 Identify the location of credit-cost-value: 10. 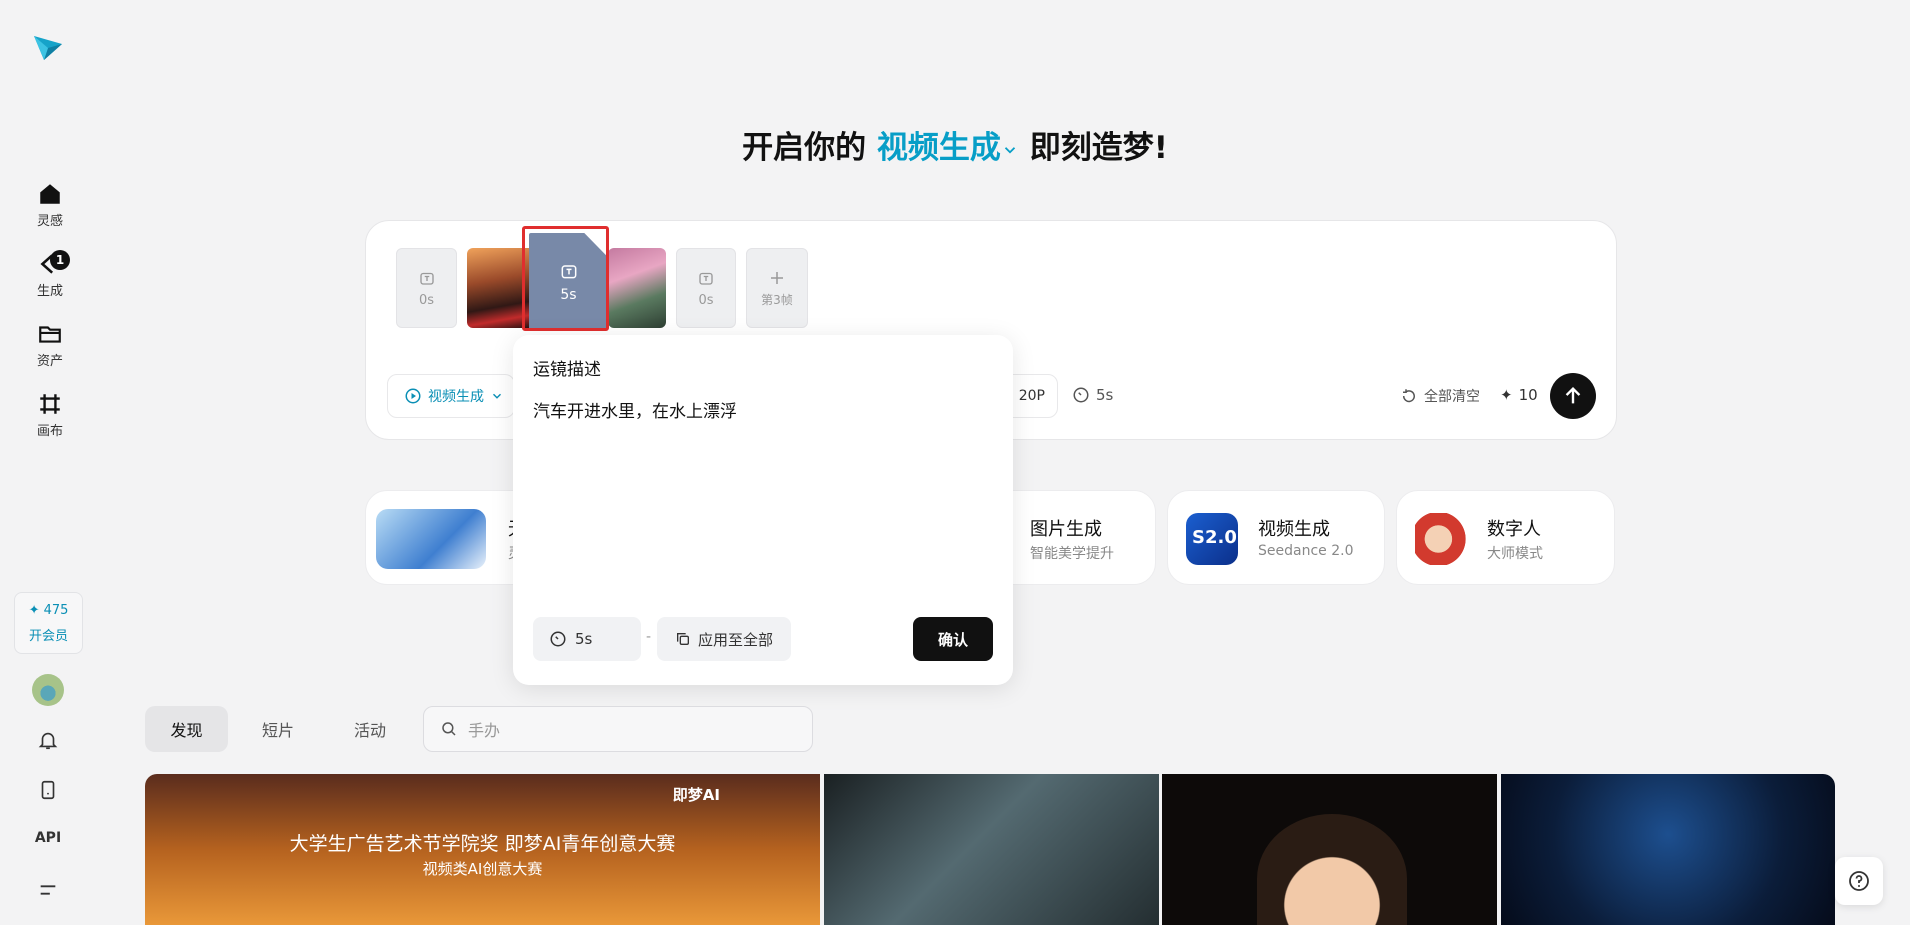
(1528, 395).